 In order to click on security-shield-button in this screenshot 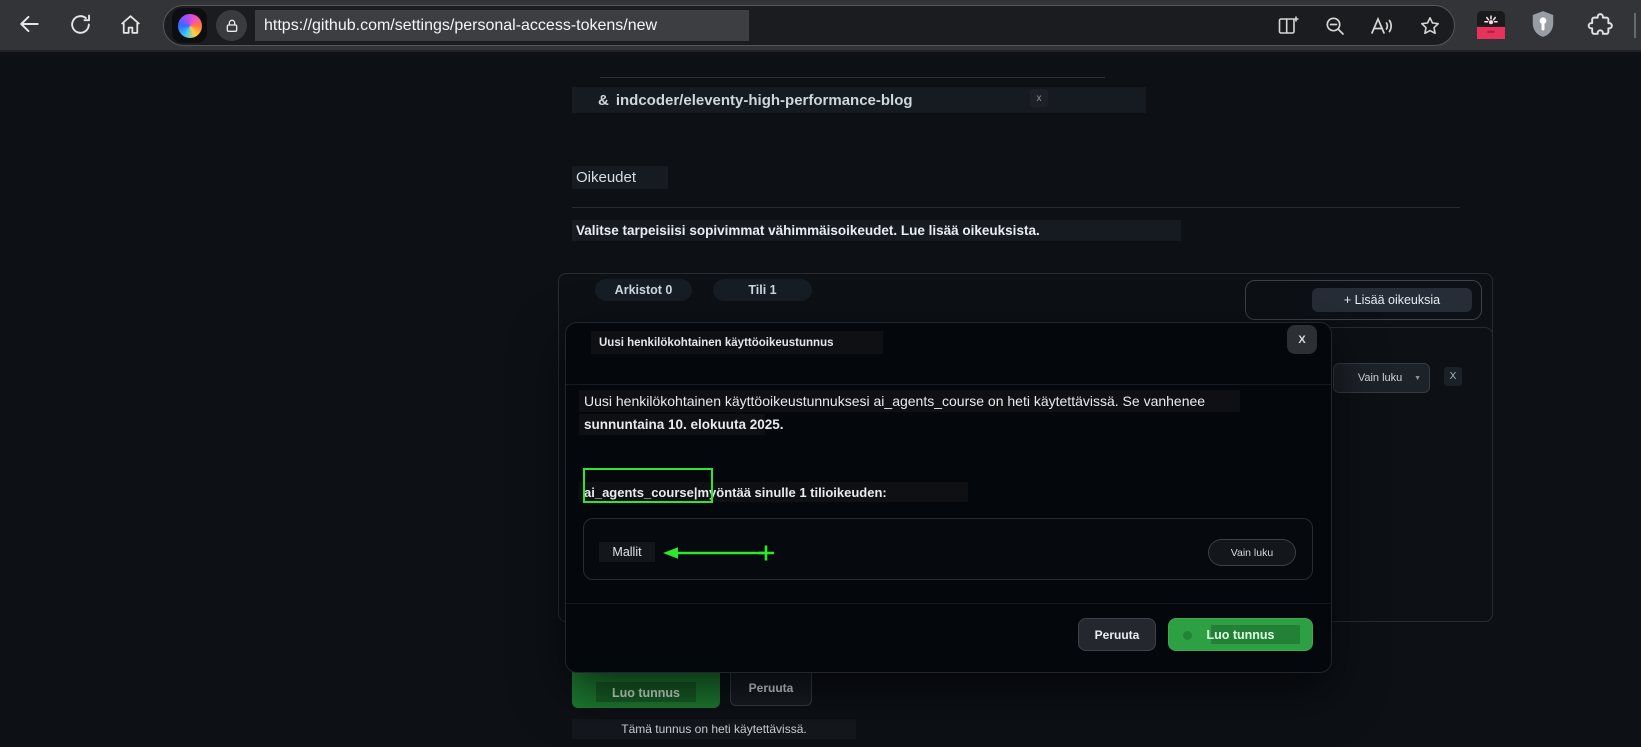, I will do `click(1543, 24)`.